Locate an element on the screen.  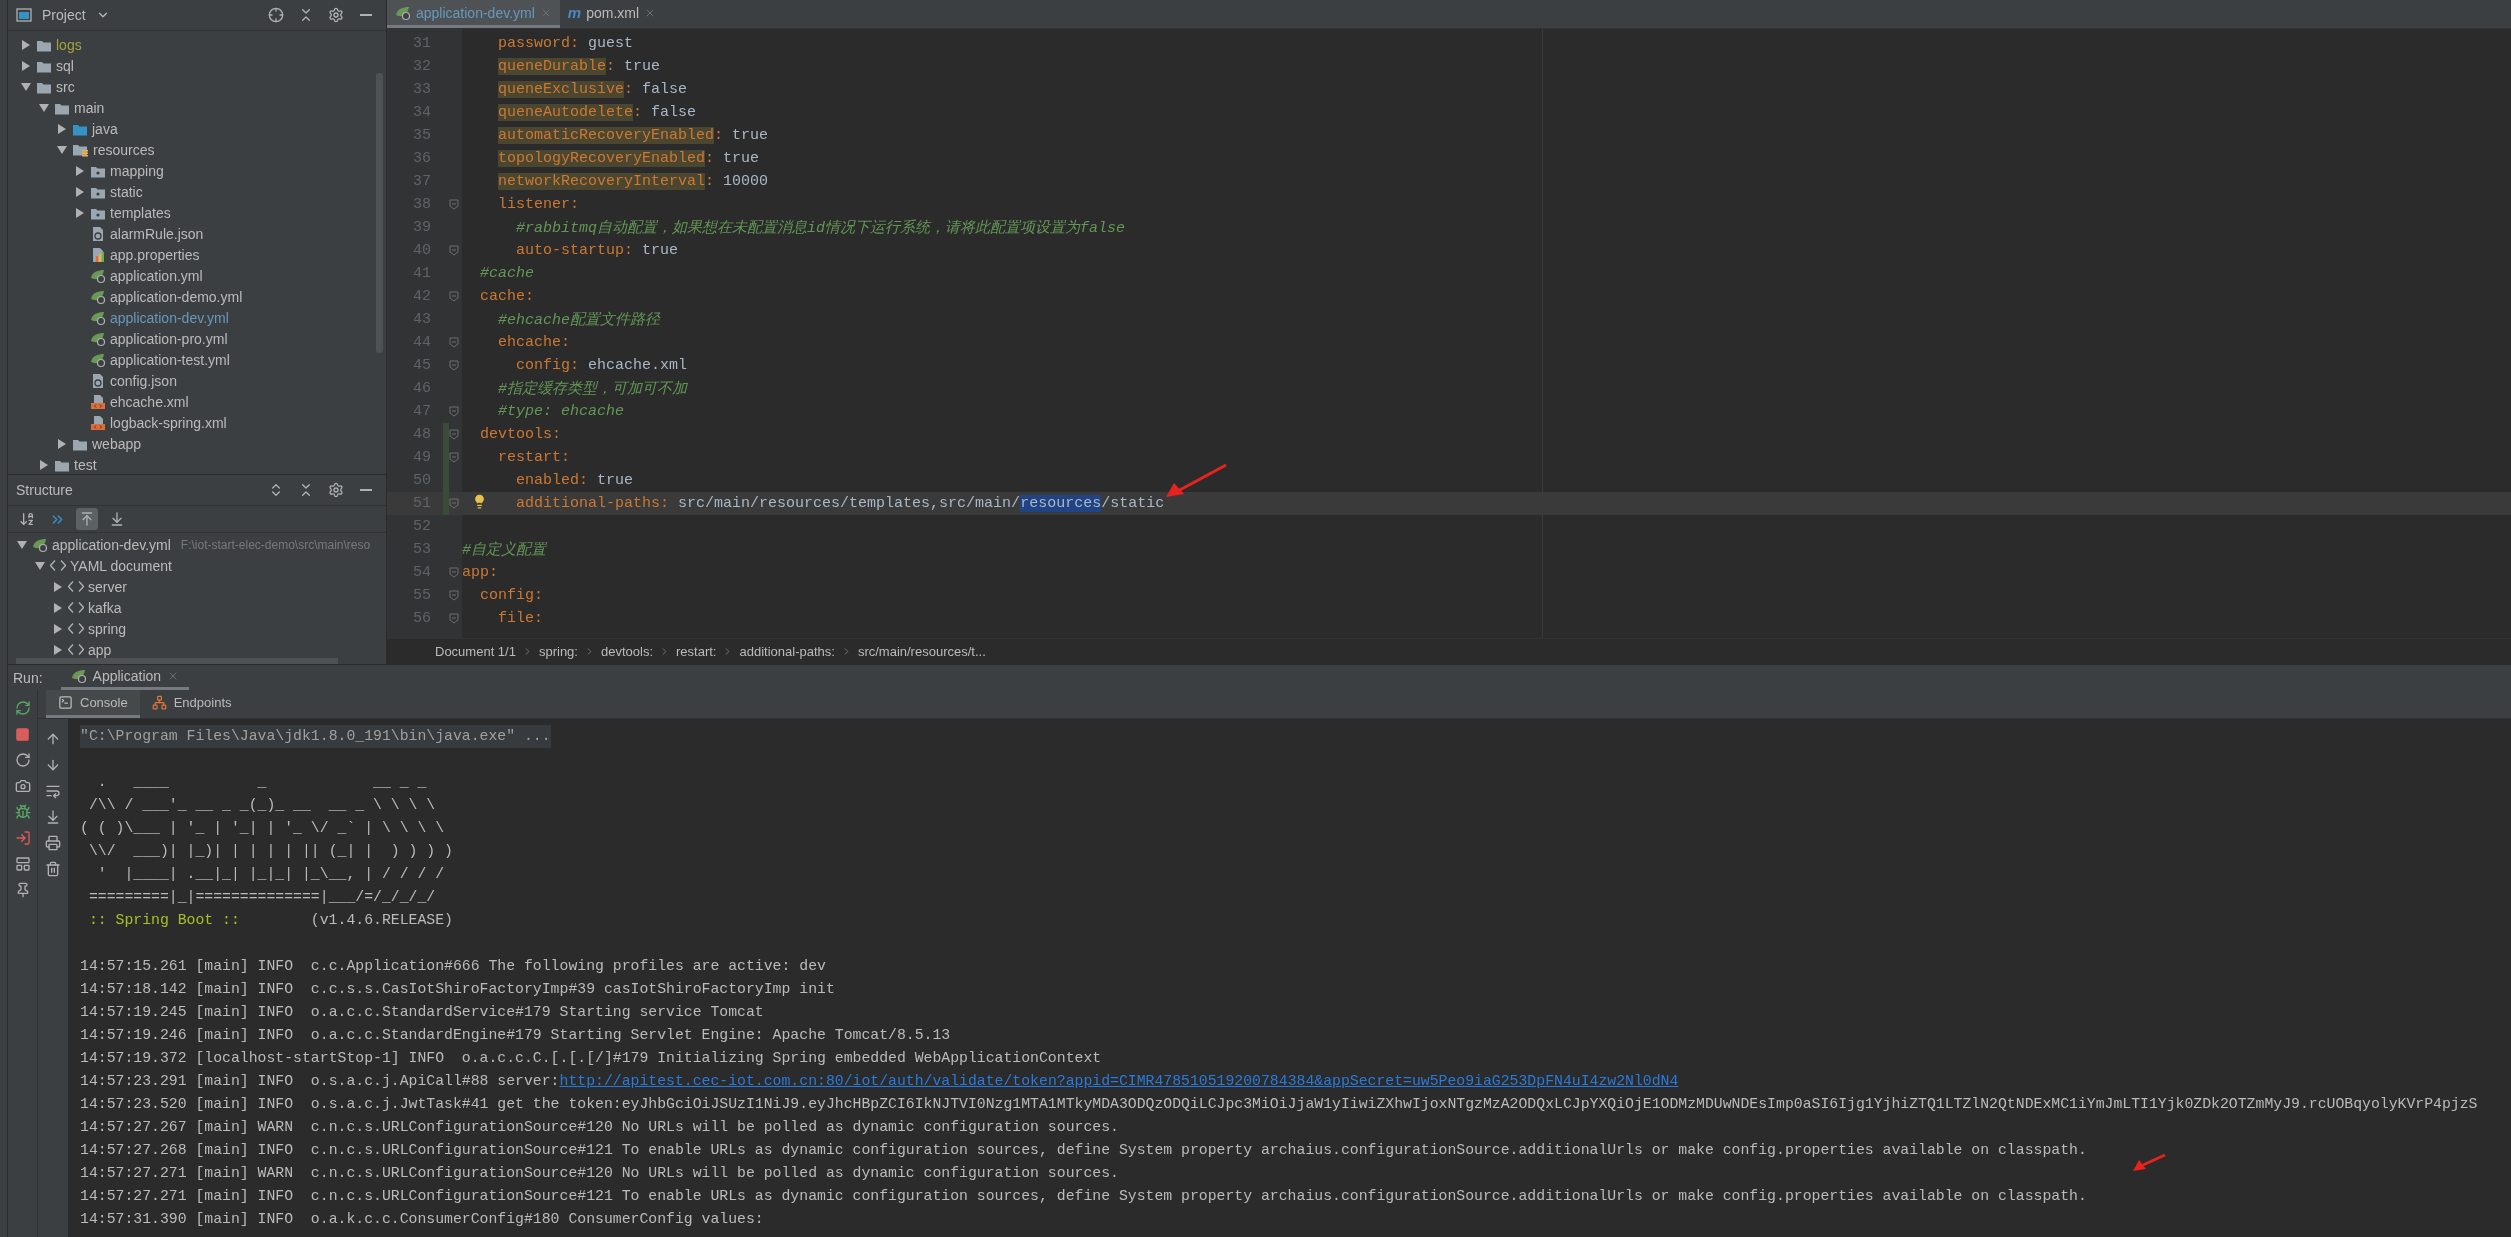
tree-item: ehcache.xml is located at coordinates (197, 401).